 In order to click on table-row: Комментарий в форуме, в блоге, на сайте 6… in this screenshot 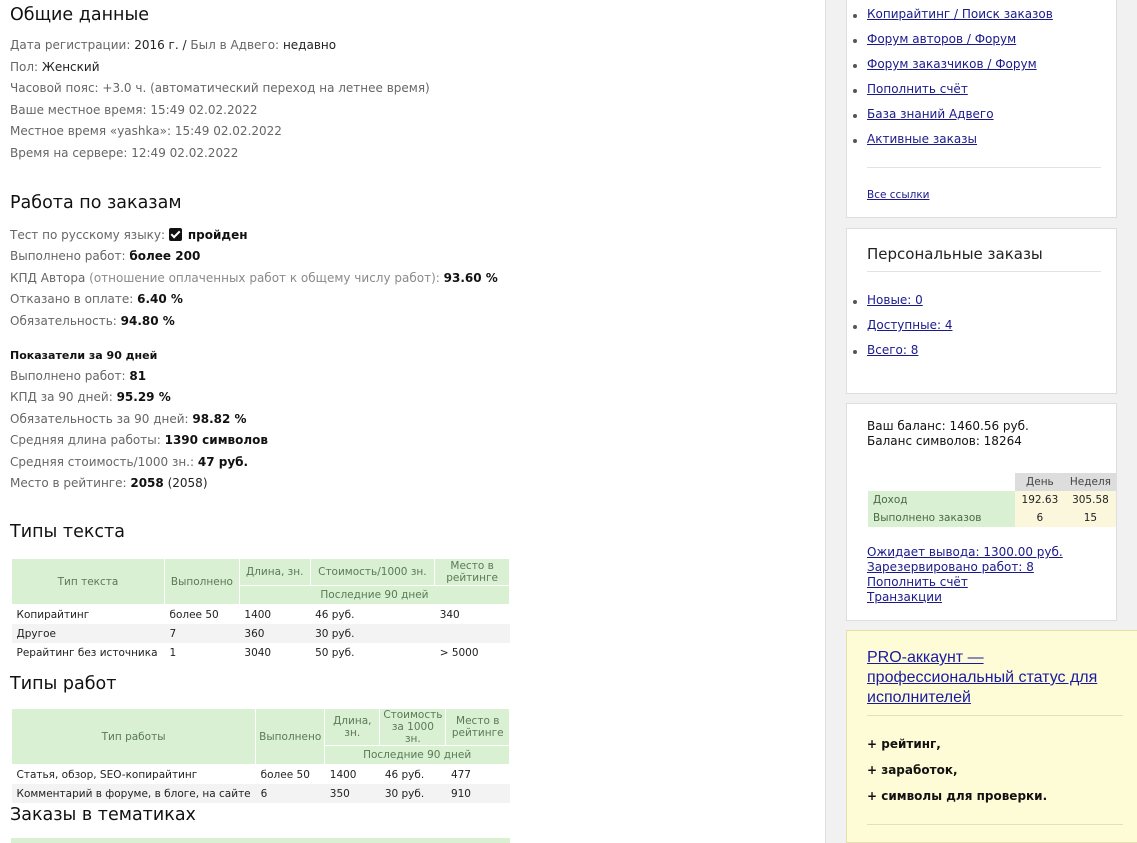, I will do `click(260, 793)`.